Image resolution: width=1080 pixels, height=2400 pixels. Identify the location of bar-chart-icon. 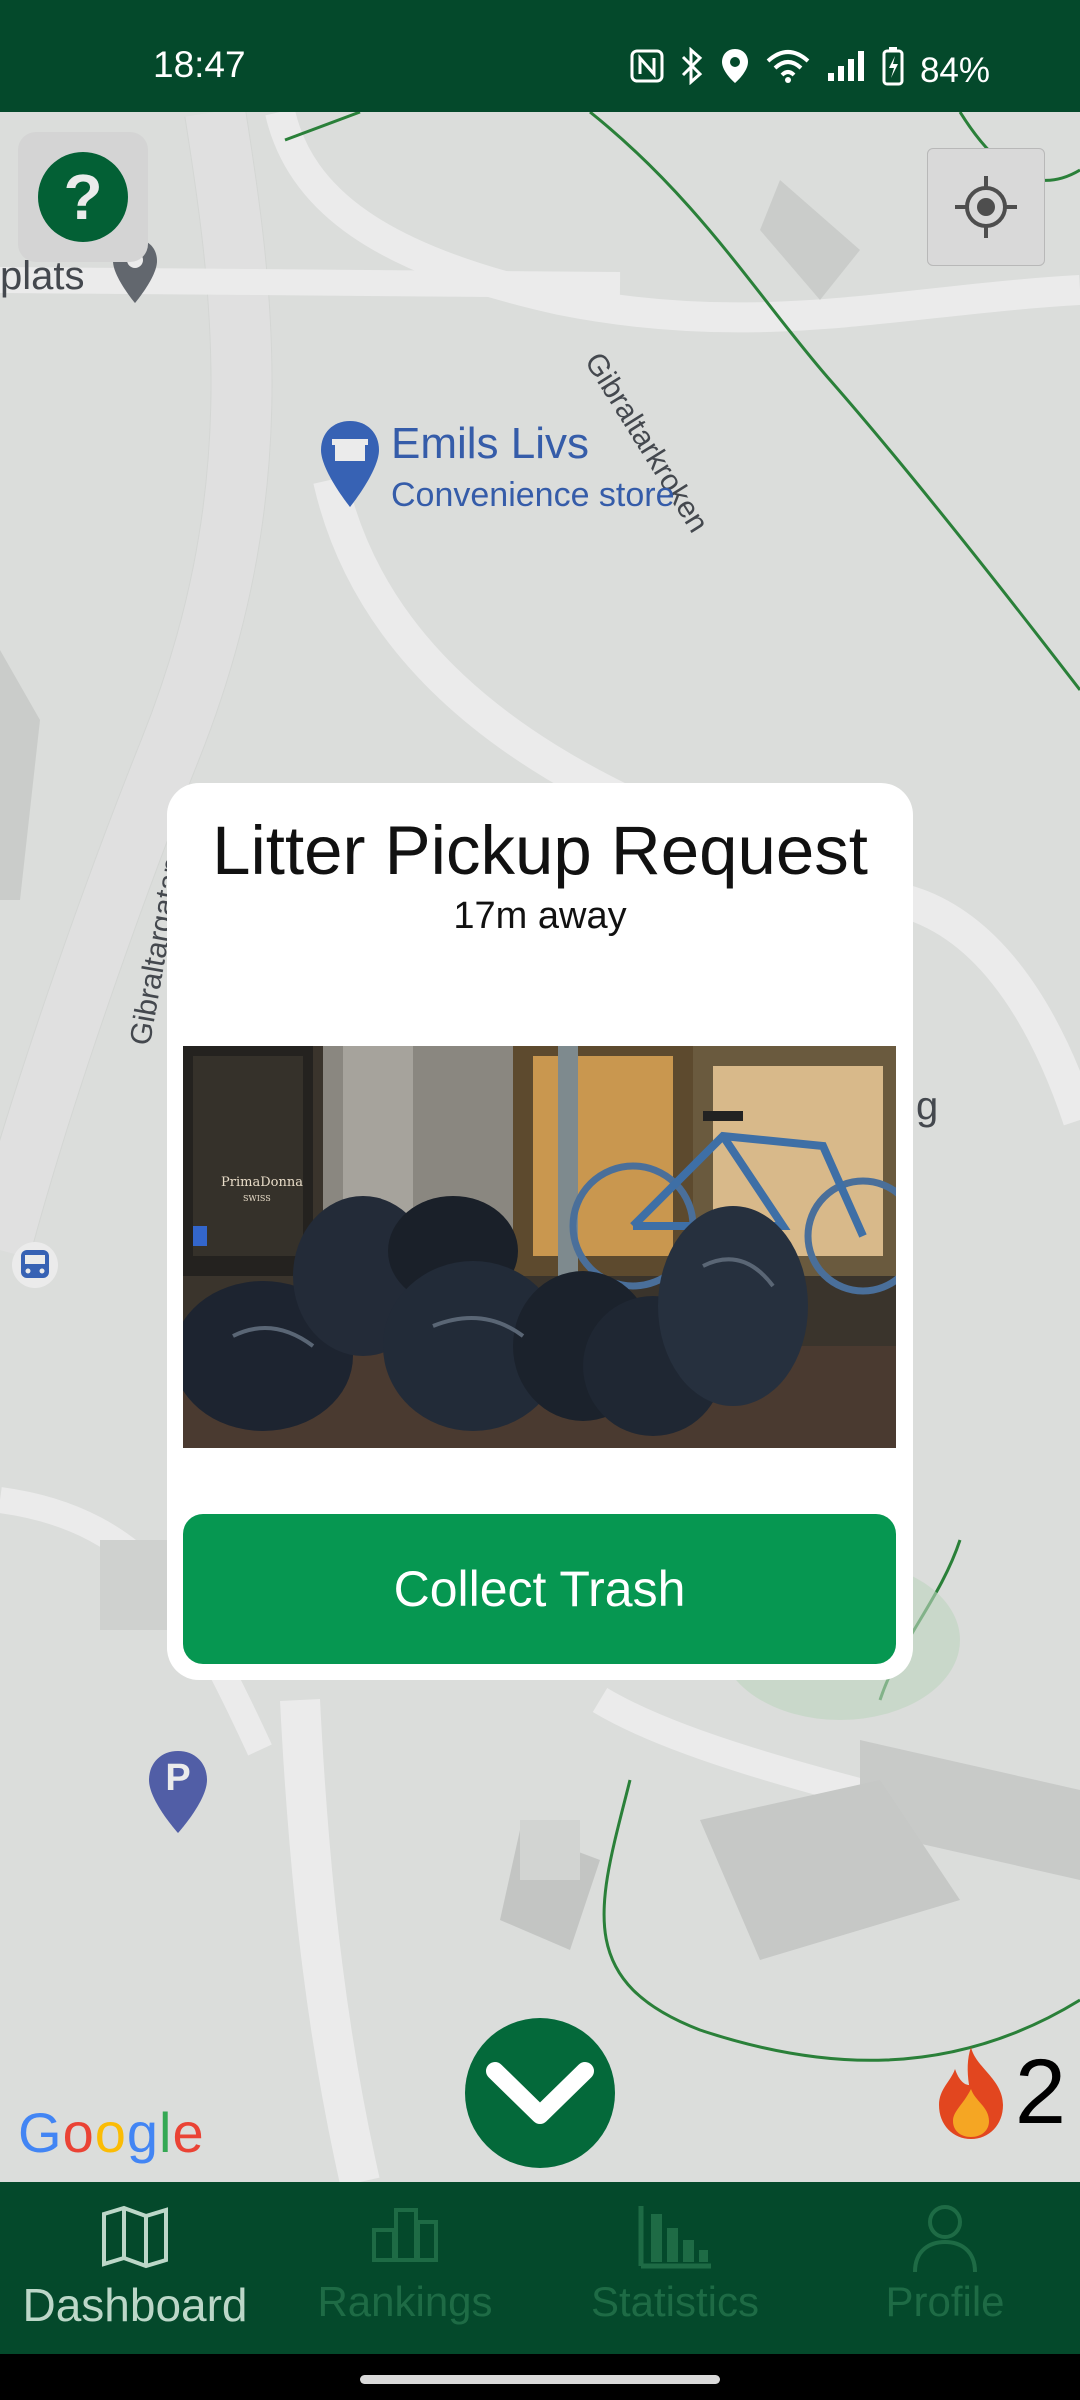
(675, 2239).